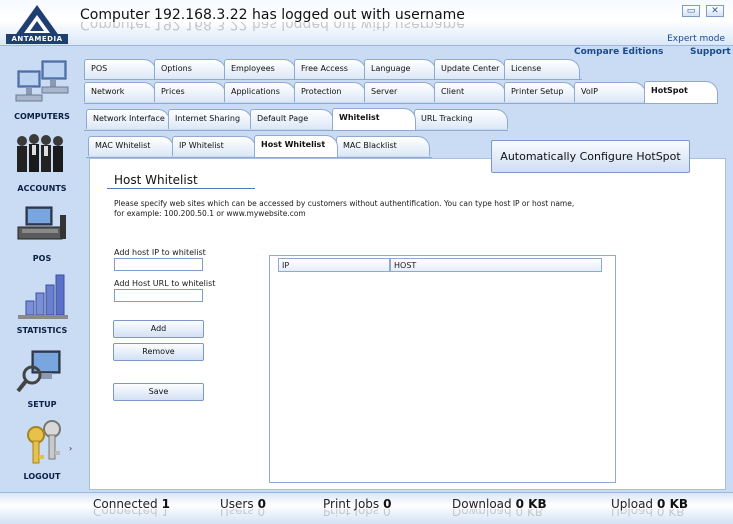 The width and height of the screenshot is (733, 524). I want to click on sidebar-item-pos: POS, so click(42, 231).